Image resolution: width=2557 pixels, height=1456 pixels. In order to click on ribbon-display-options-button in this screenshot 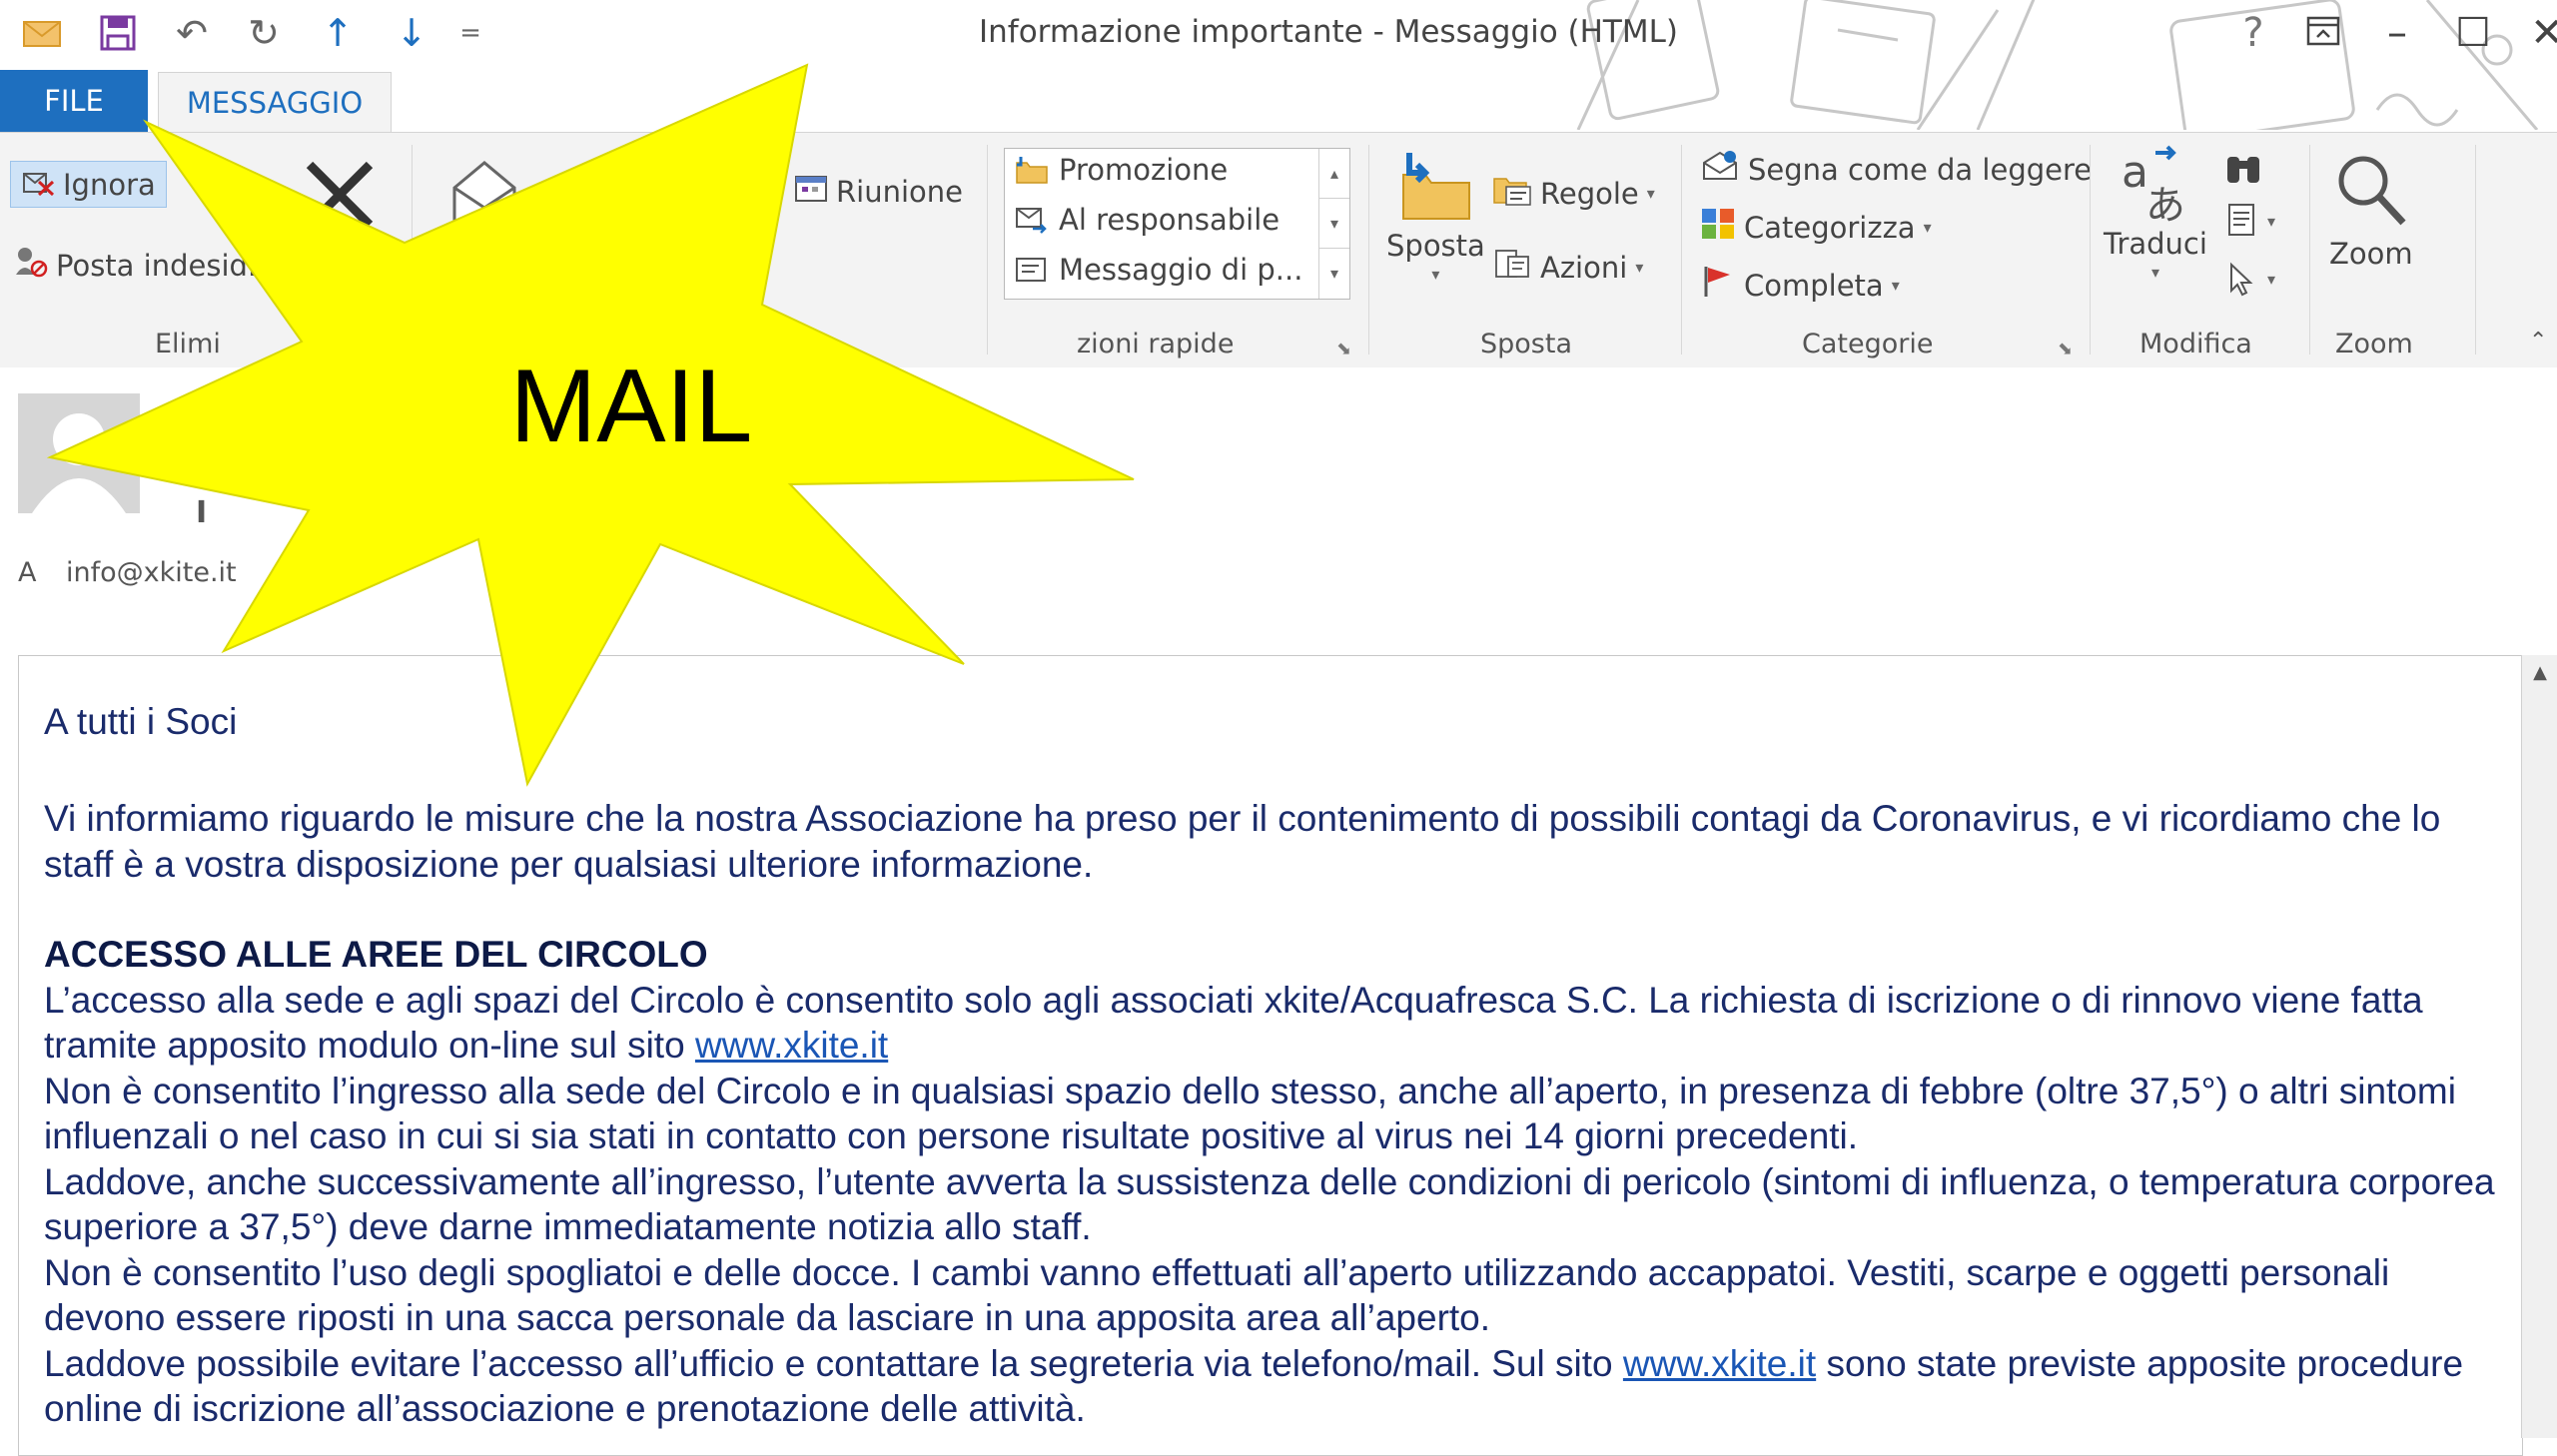, I will do `click(2323, 33)`.